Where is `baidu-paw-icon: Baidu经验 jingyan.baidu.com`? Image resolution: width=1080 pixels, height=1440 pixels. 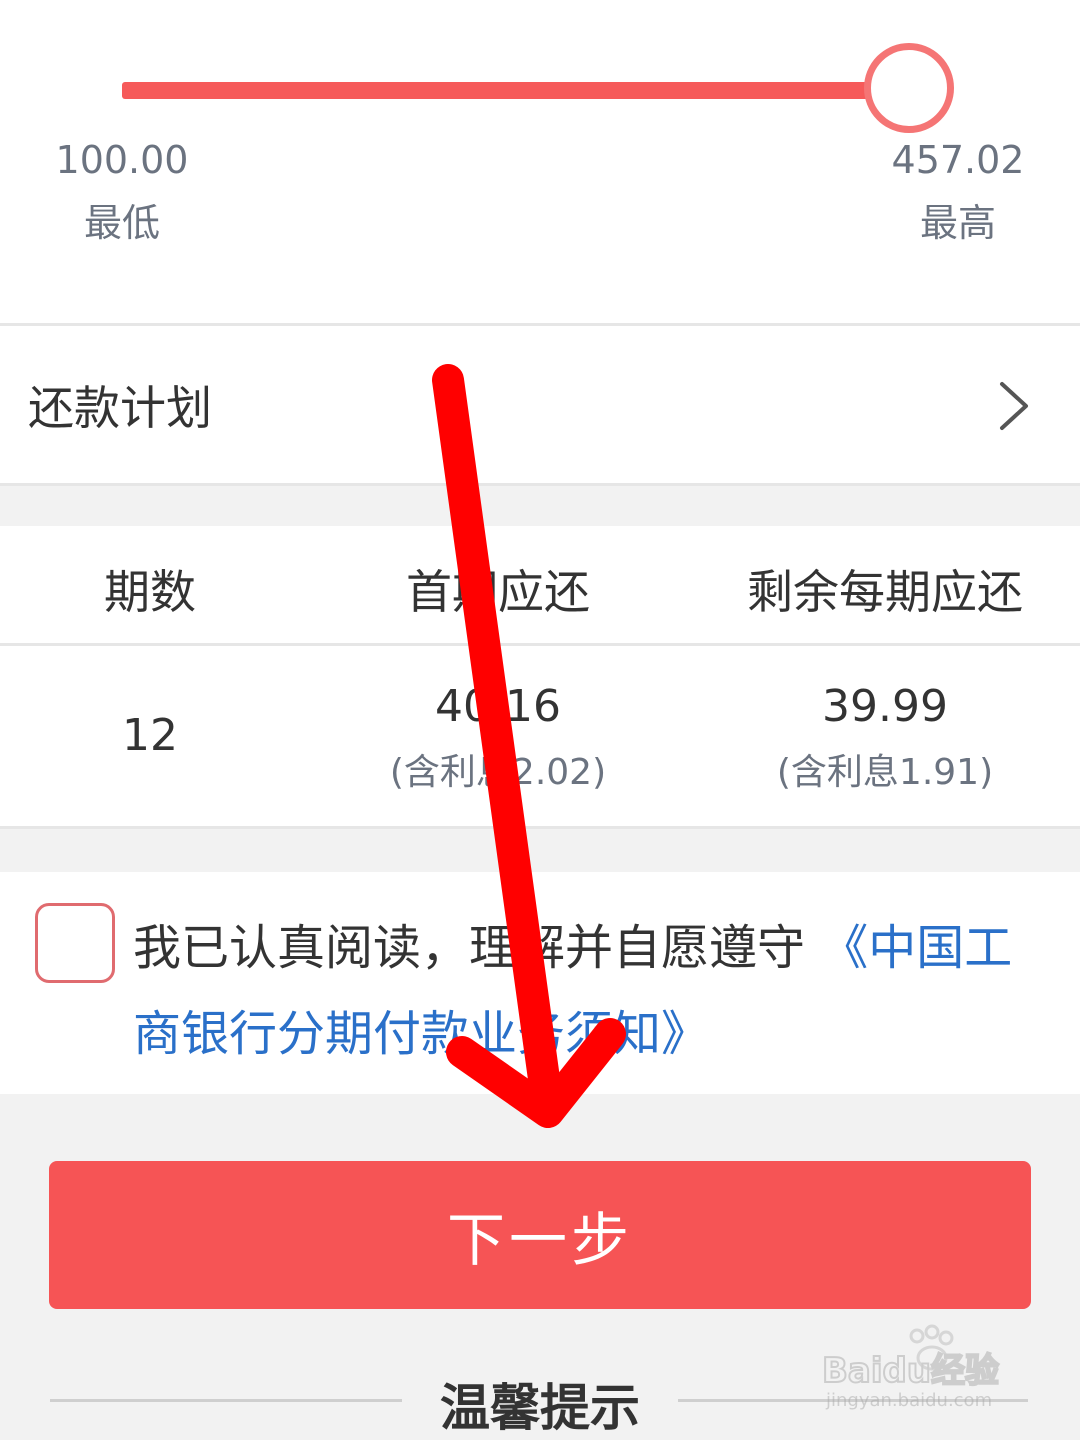
baidu-paw-icon: Baidu经验 jingyan.baidu.com is located at coordinates (910, 1367).